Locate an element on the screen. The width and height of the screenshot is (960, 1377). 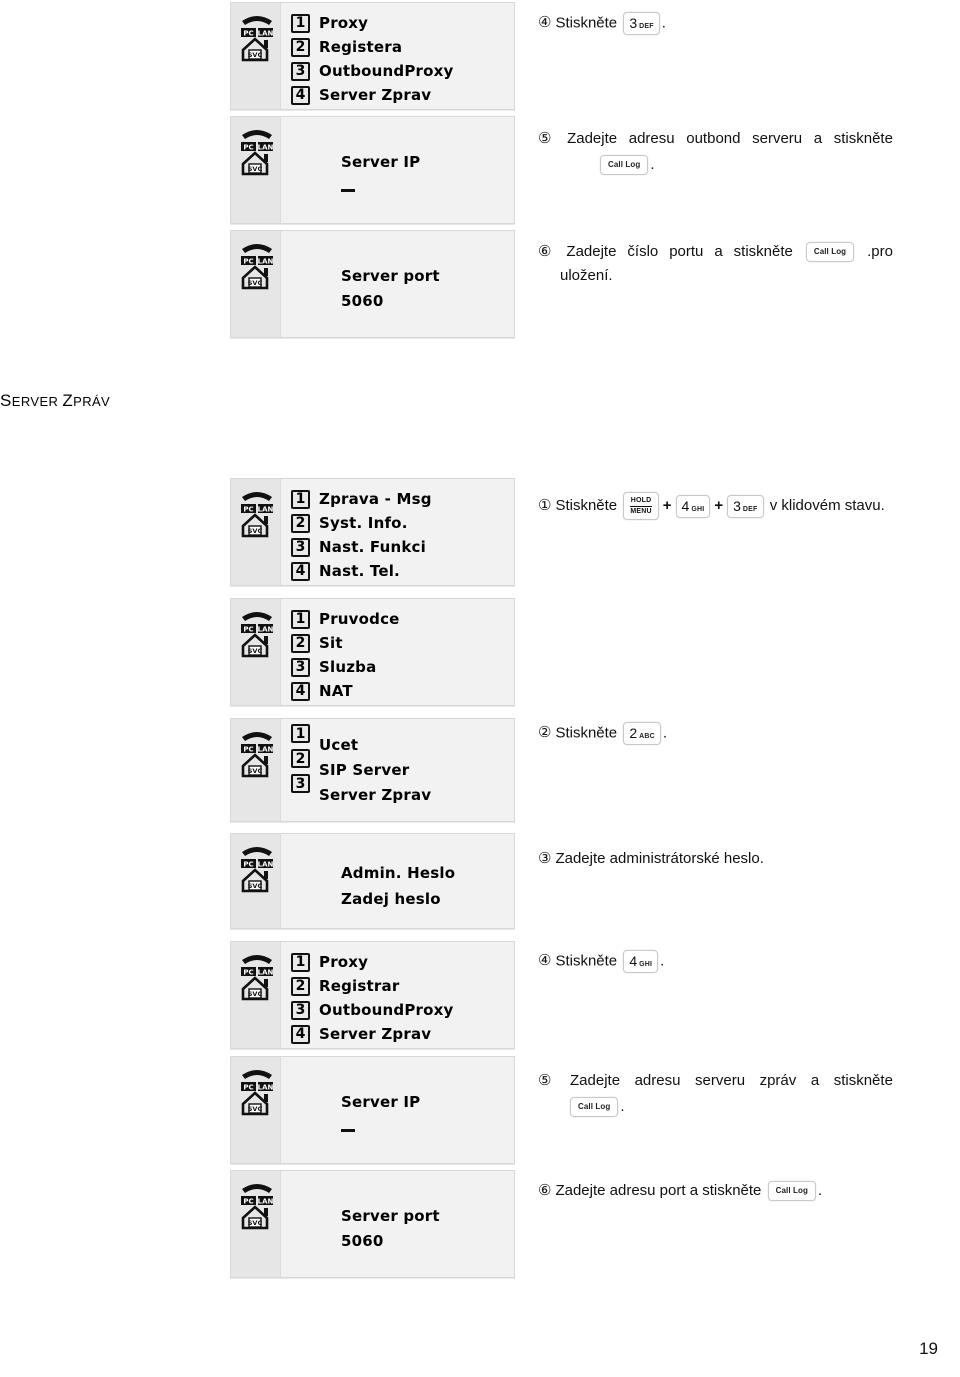
menu-label: Proxy is located at coordinates (344, 962).